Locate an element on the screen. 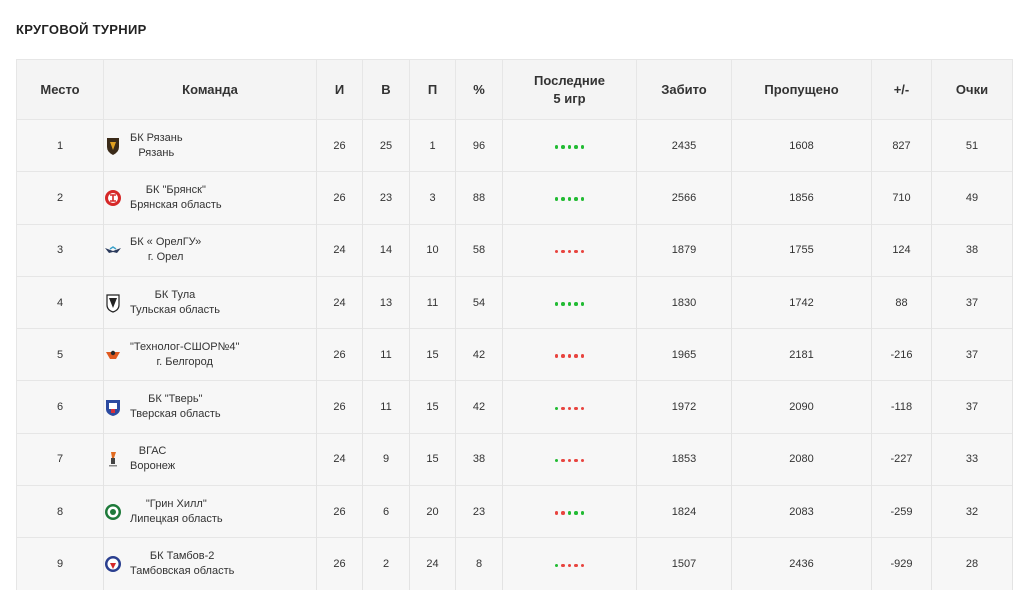 This screenshot has width=1024, height=599. column-header-losses: П is located at coordinates (432, 89).